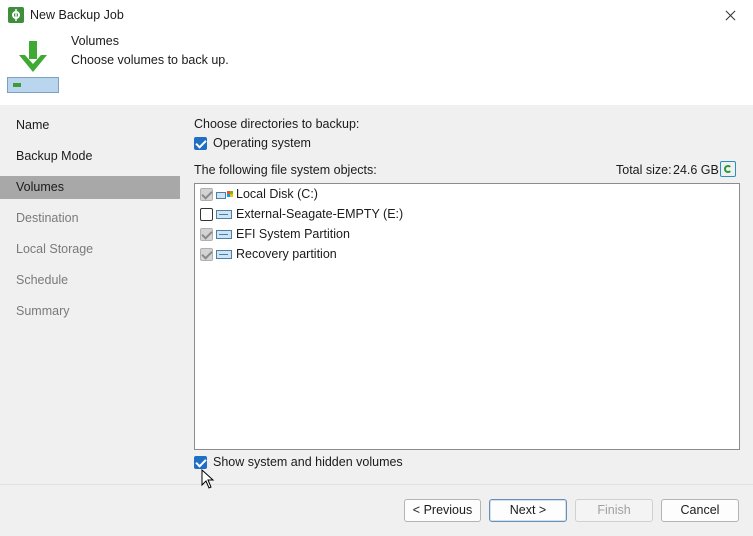 The height and width of the screenshot is (536, 753). Describe the element at coordinates (467, 214) in the screenshot. I see `list-item: External-Seagate-EMPTY (E:)` at that location.